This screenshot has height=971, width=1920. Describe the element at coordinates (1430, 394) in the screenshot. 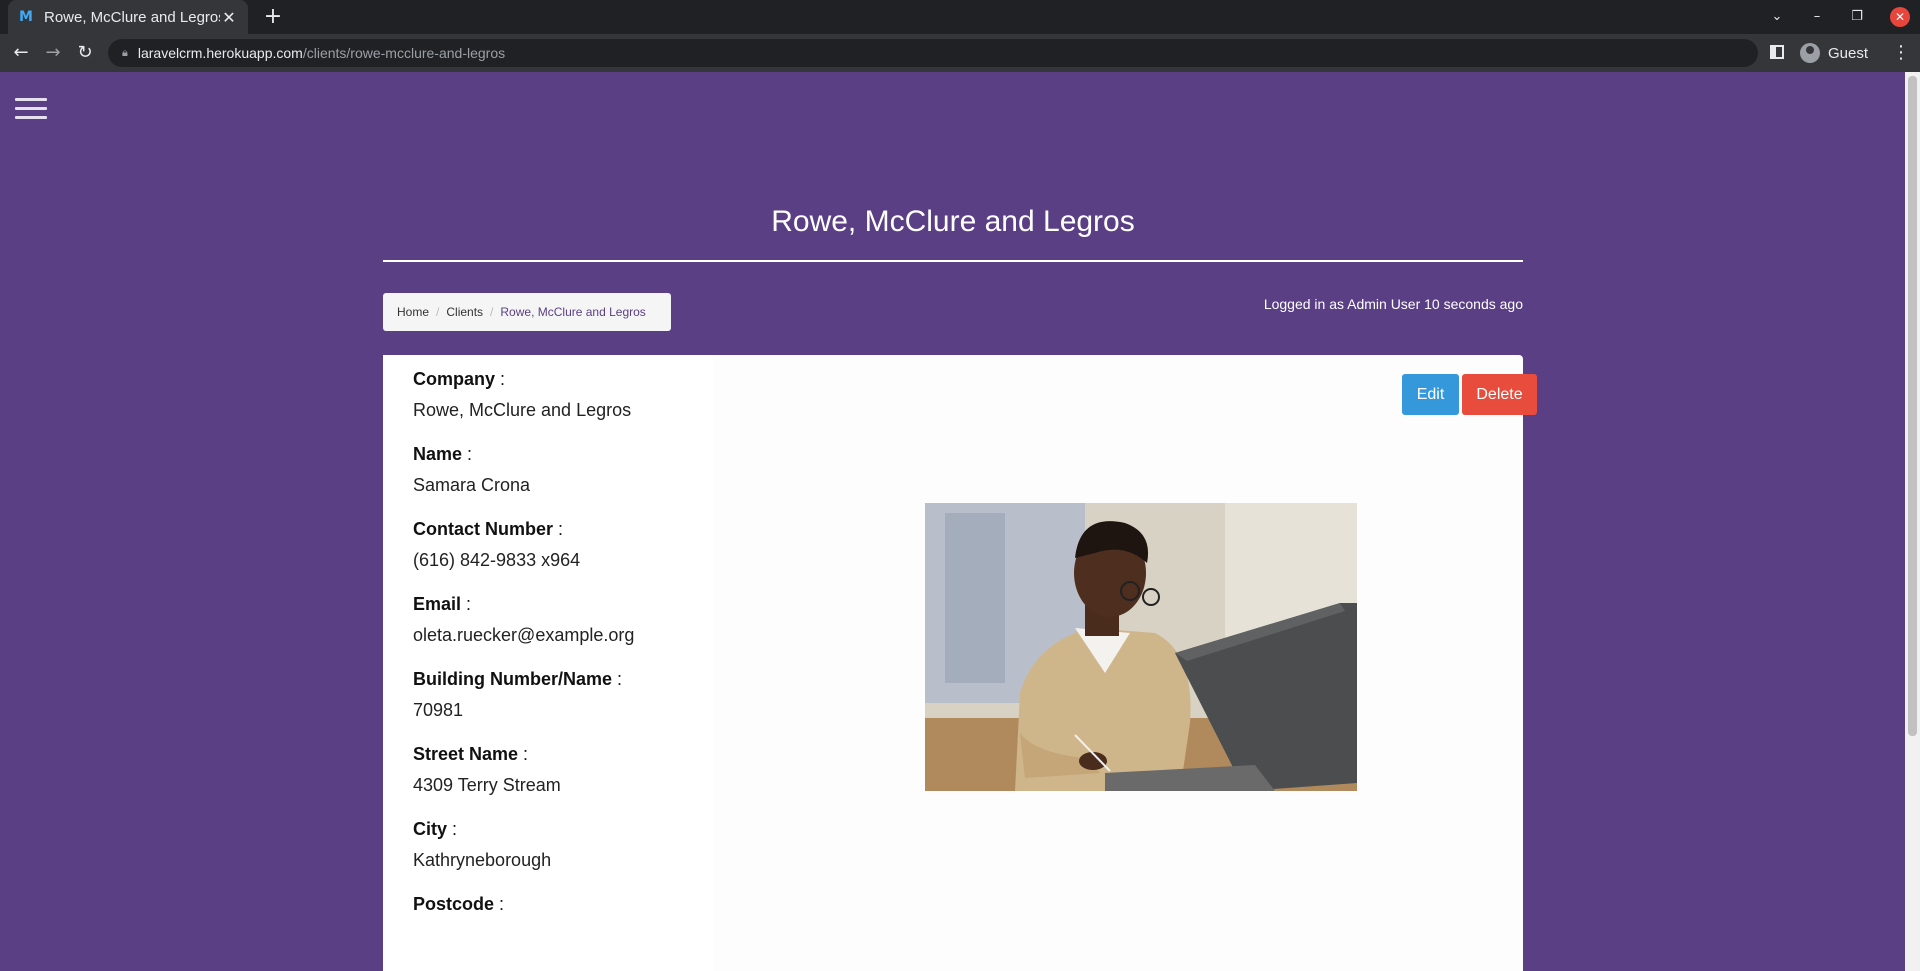

I see `edit-button: Edit` at that location.